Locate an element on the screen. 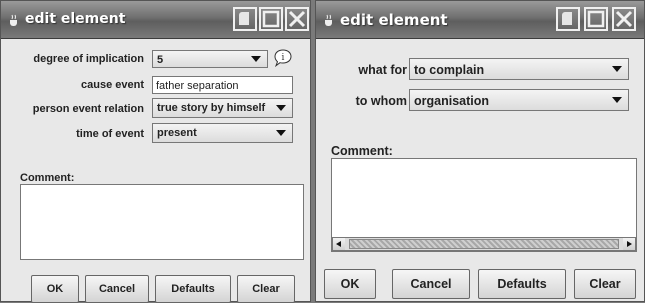 The image size is (645, 303). horizontal-scrollbar is located at coordinates (484, 244).